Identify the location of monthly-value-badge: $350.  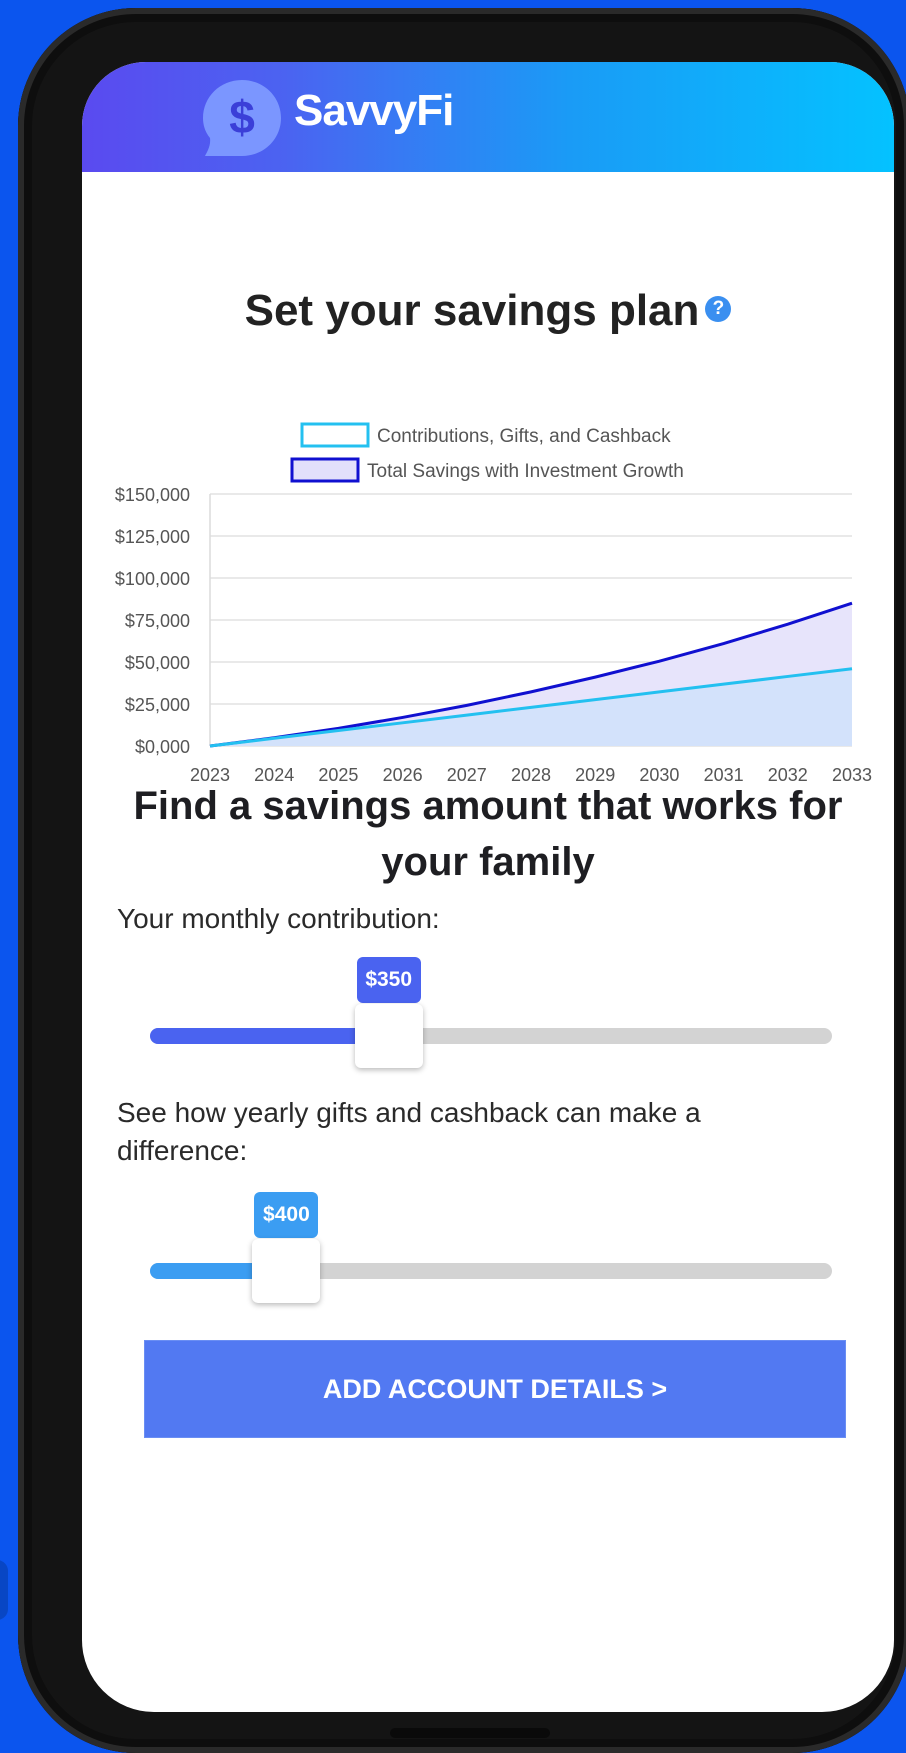
(388, 980).